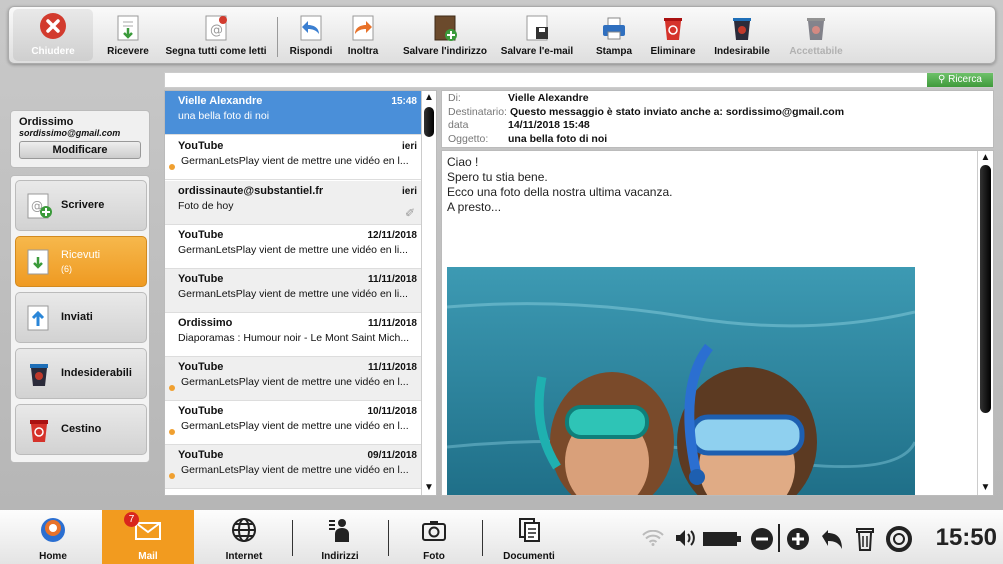 The width and height of the screenshot is (1003, 564). Describe the element at coordinates (428, 293) in the screenshot. I see `message-list-scrollbar: ▲ ▼` at that location.